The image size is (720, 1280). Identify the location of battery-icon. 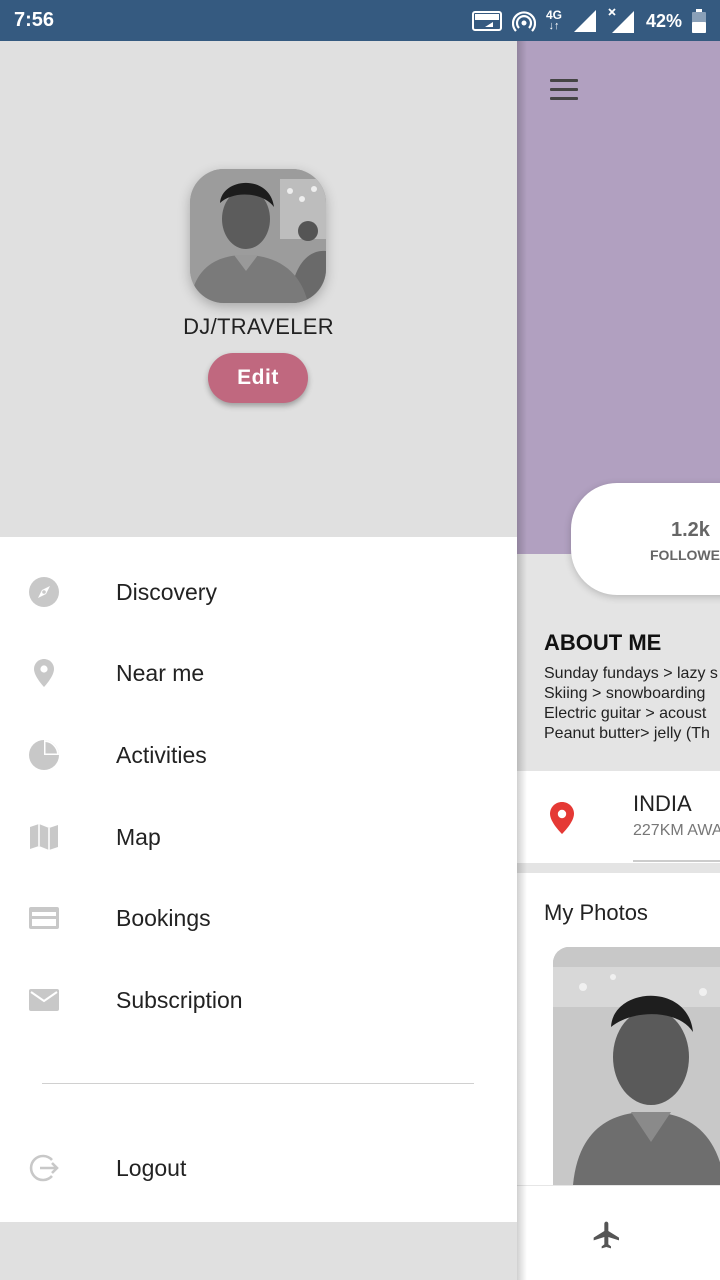
(699, 21).